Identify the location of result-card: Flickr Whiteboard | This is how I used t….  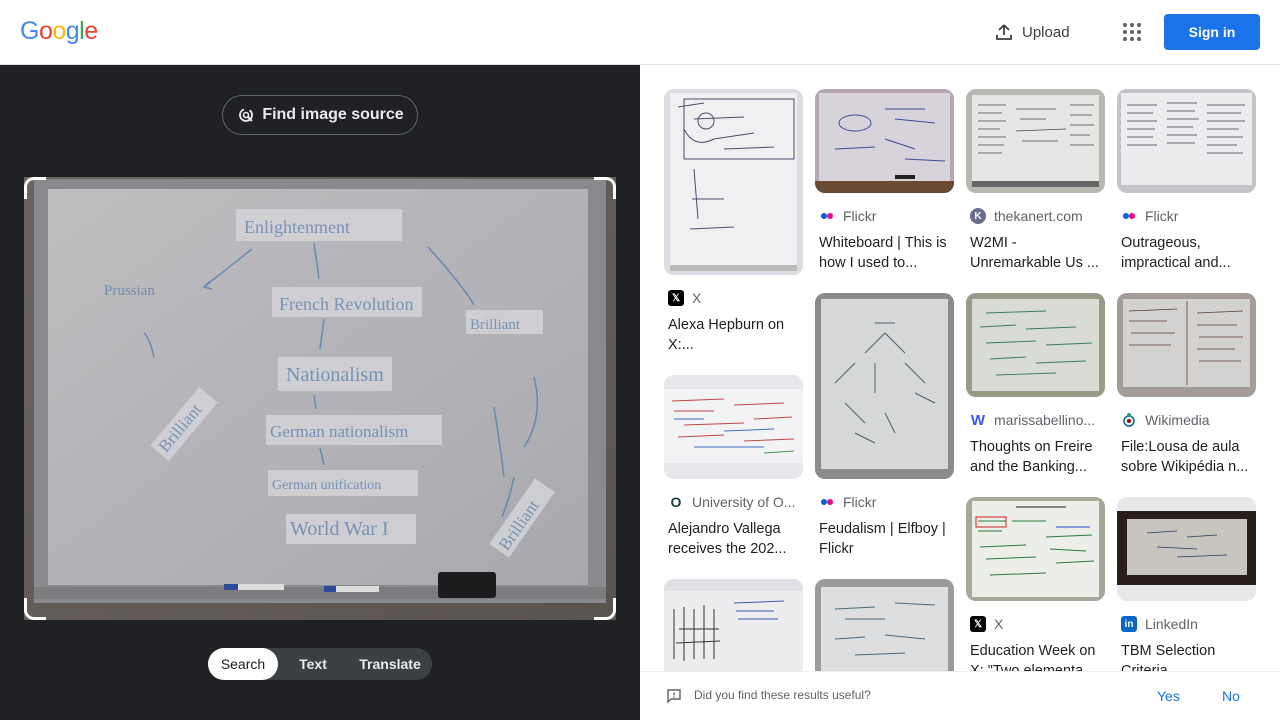
(884, 181).